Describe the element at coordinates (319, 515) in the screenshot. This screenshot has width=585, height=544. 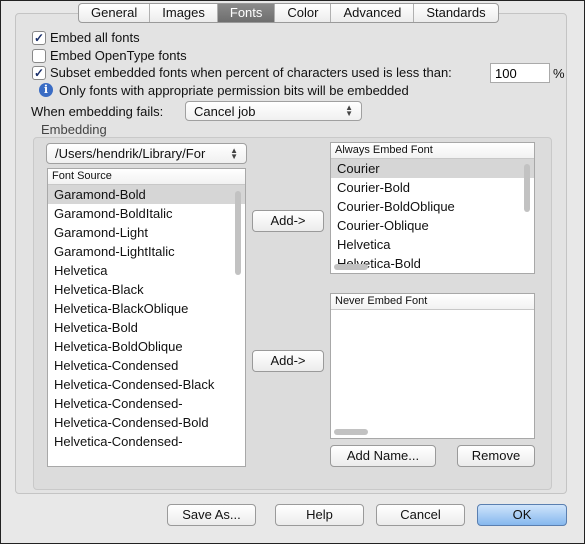
I see `help-button: Help` at that location.